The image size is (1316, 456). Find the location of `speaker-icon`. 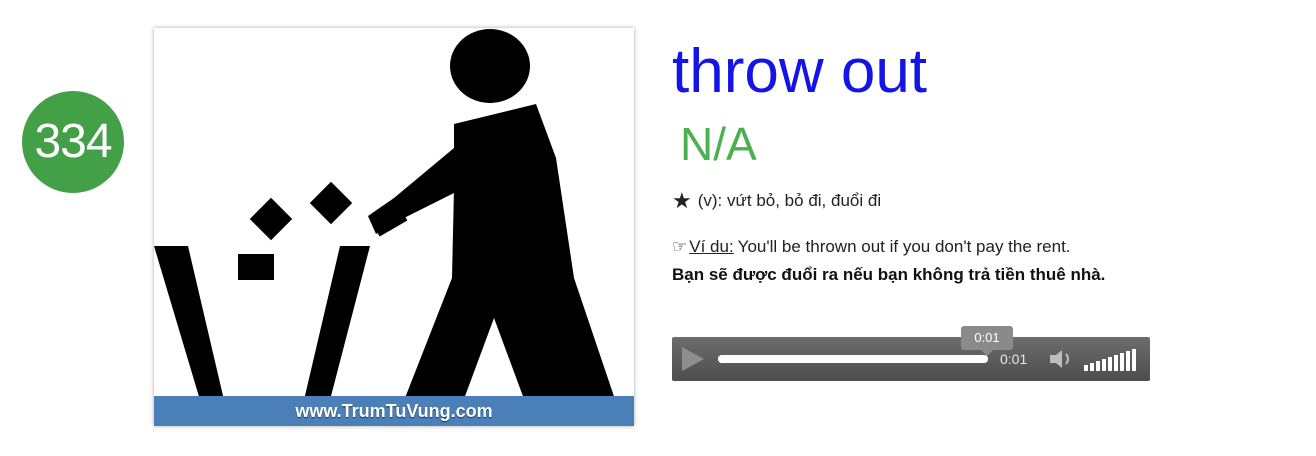

speaker-icon is located at coordinates (1061, 359).